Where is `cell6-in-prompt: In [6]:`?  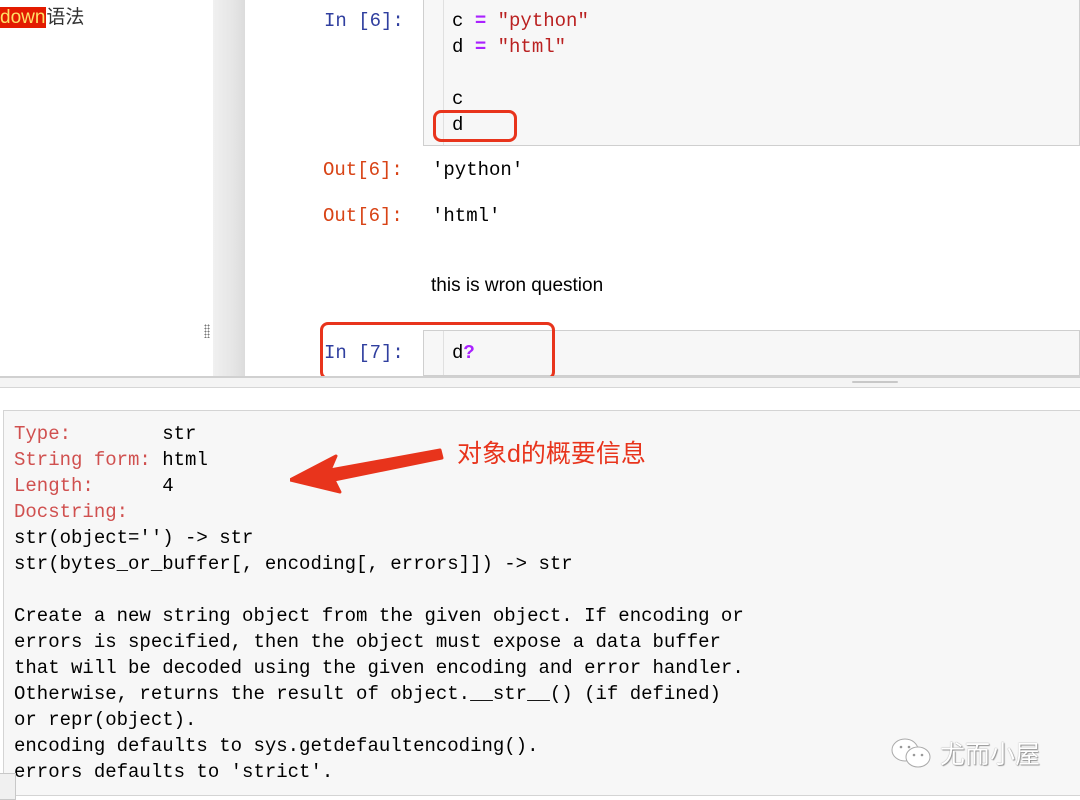 cell6-in-prompt: In [6]: is located at coordinates (364, 21).